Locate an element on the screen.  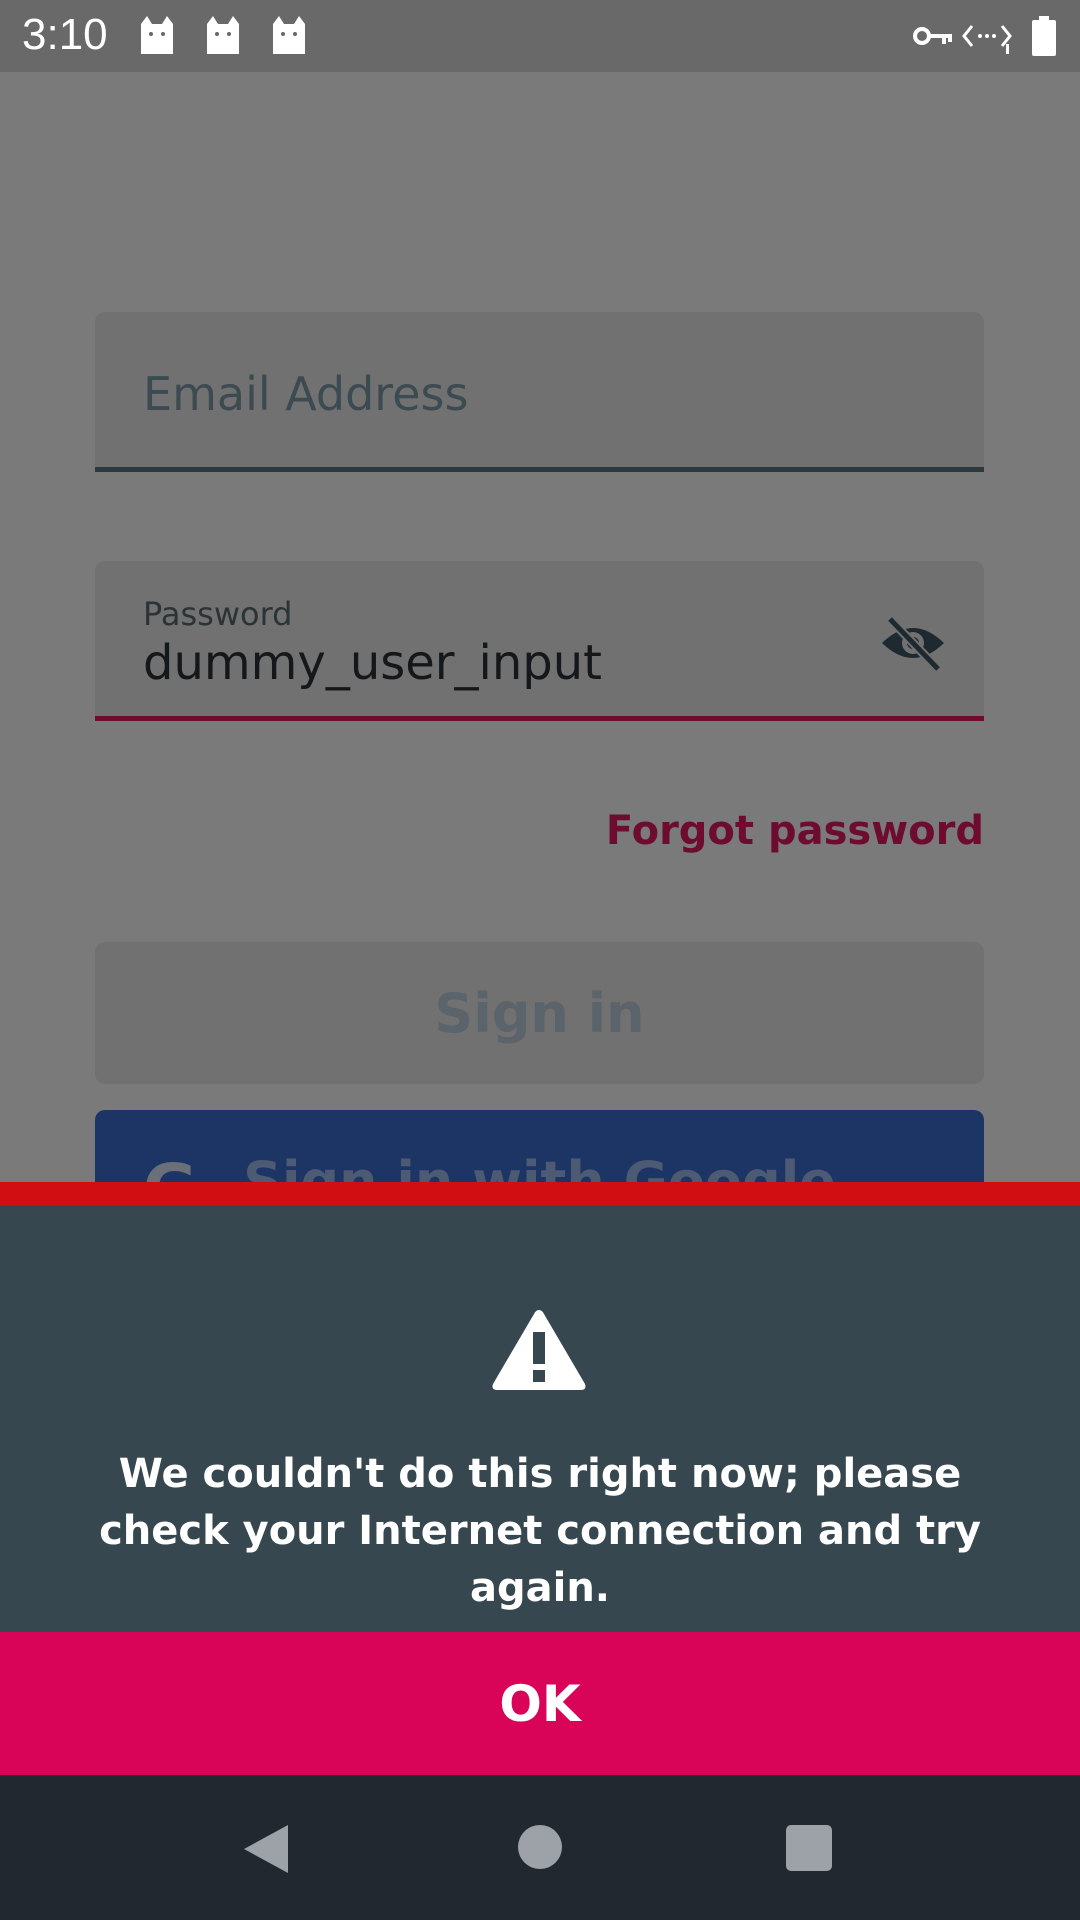
vpn-key-icon is located at coordinates (933, 36).